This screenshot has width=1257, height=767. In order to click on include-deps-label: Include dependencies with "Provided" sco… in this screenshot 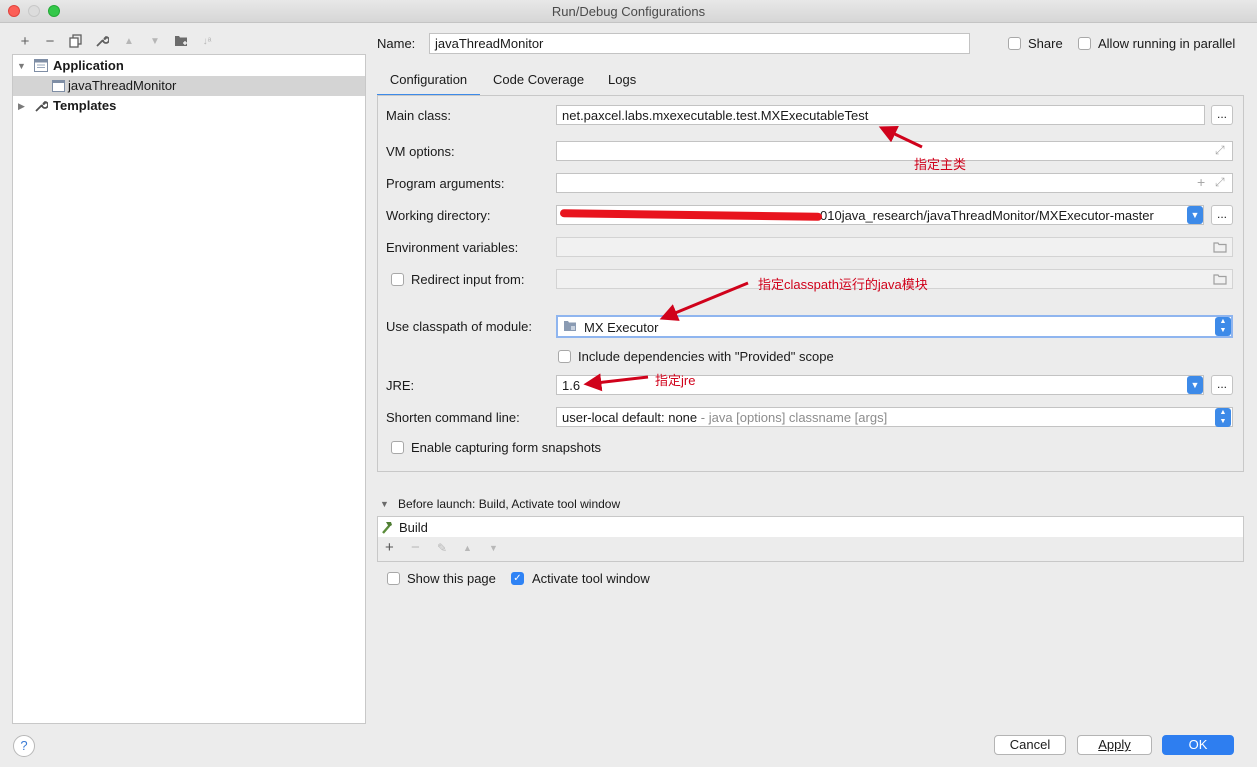, I will do `click(706, 356)`.